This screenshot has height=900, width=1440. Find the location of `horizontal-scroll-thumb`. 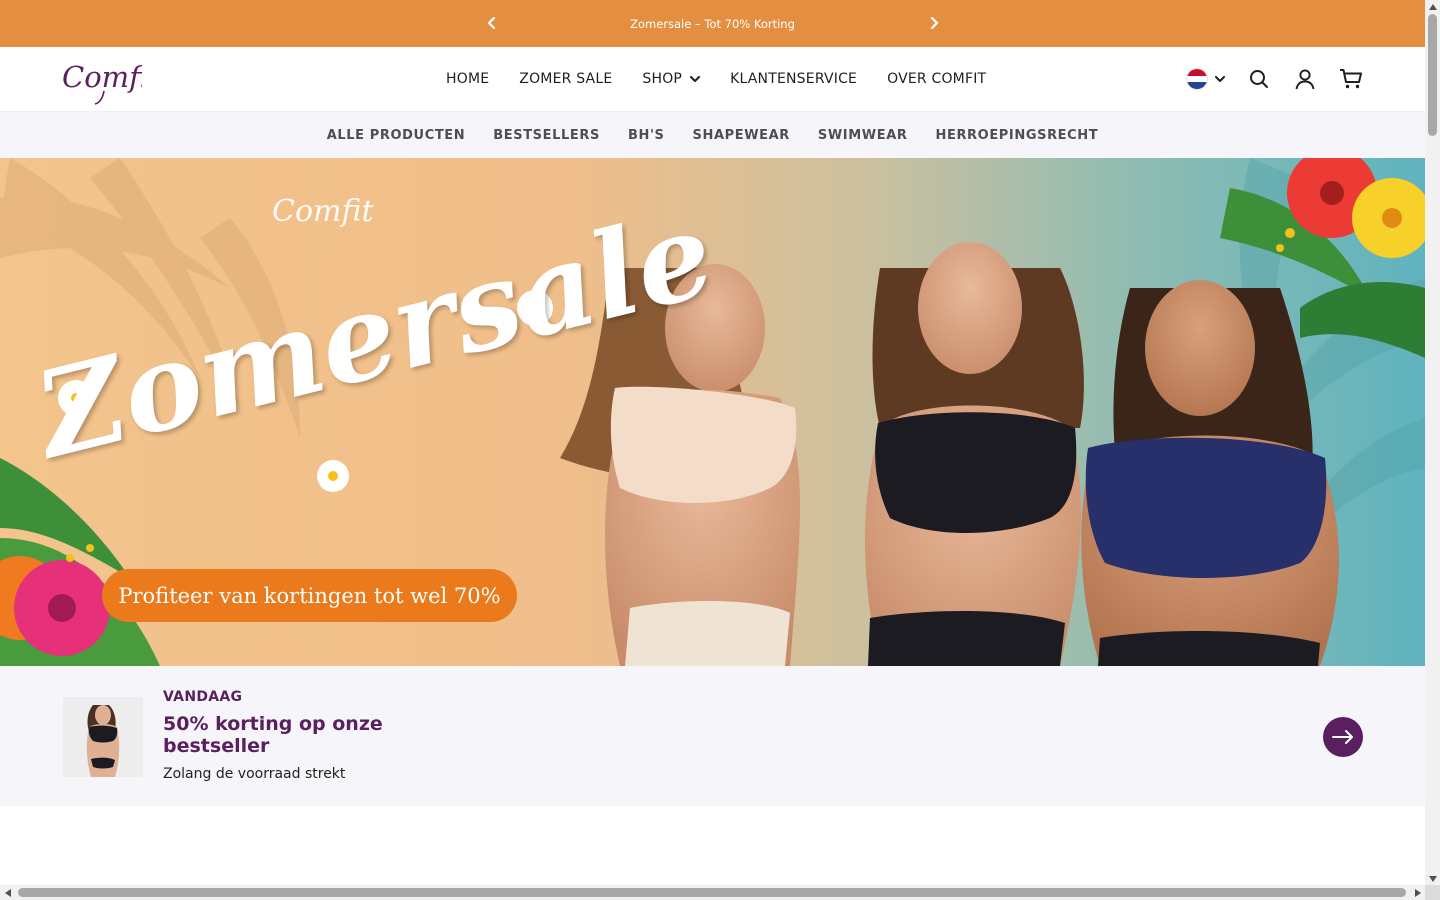

horizontal-scroll-thumb is located at coordinates (712, 892).